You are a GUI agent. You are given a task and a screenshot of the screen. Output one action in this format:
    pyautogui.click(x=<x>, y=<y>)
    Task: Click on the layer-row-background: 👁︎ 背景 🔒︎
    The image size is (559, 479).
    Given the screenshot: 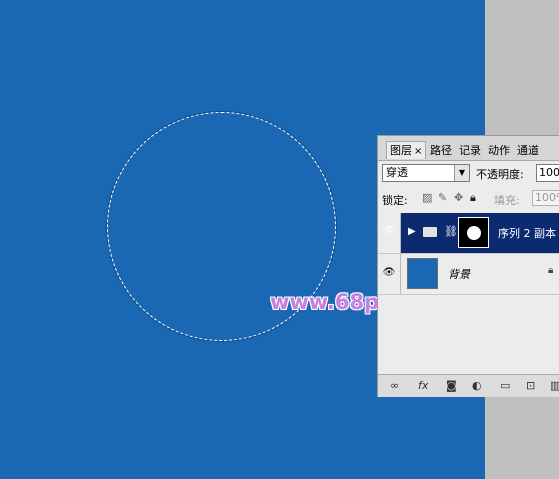 What is the action you would take?
    pyautogui.click(x=468, y=274)
    